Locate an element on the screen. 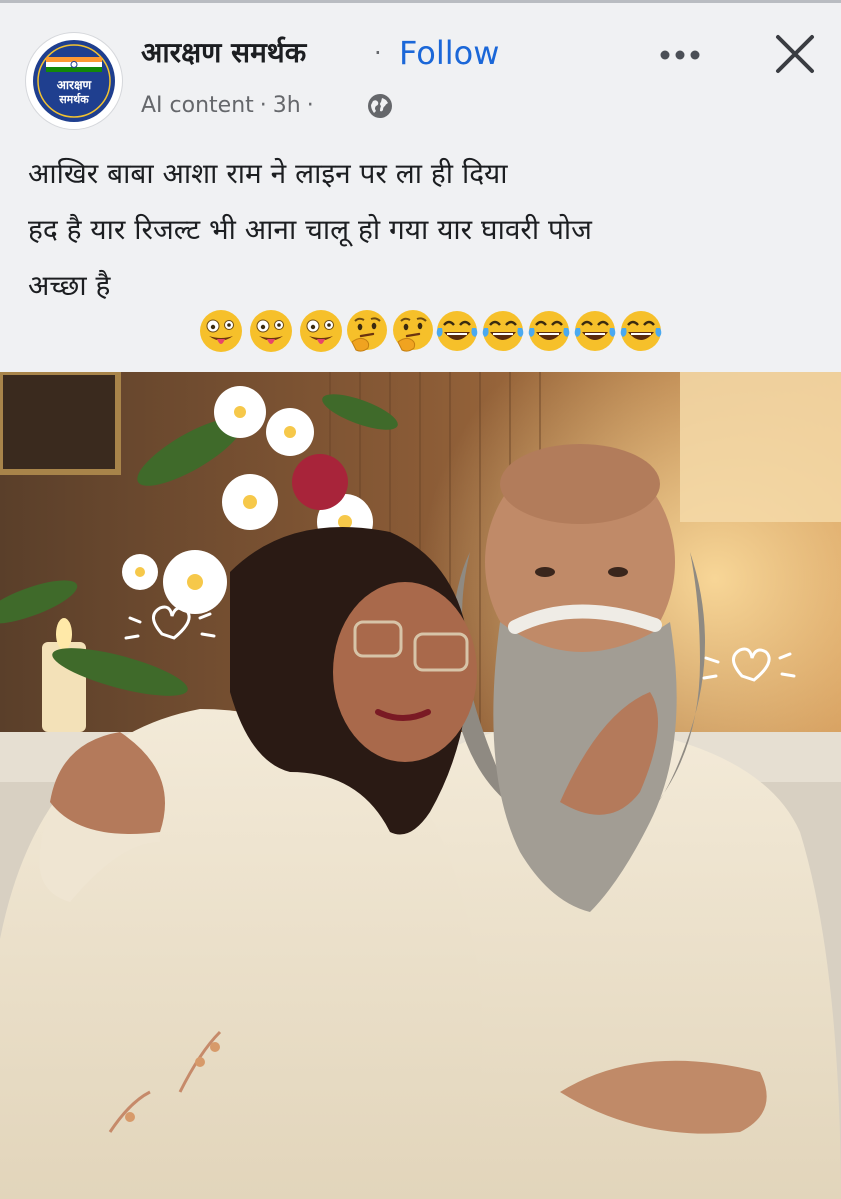  post-text-line: आखिर बाबा आशा राम ने लाइन पर ला ही दिया is located at coordinates (268, 173).